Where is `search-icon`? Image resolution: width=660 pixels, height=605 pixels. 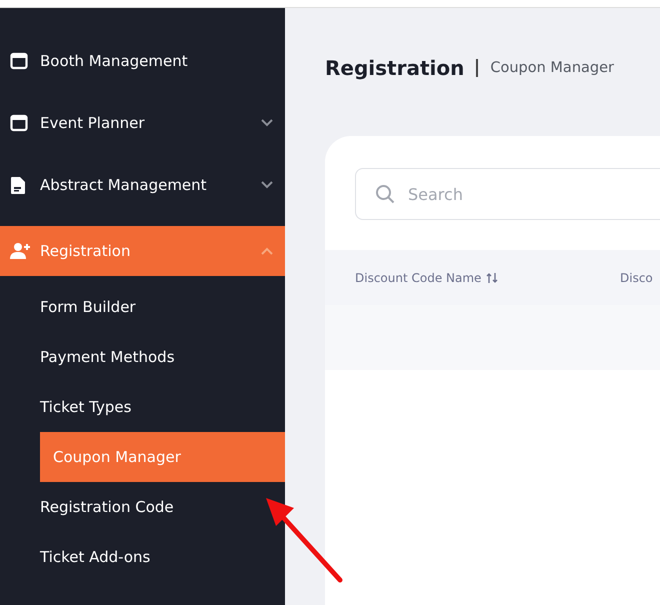
search-icon is located at coordinates (385, 194).